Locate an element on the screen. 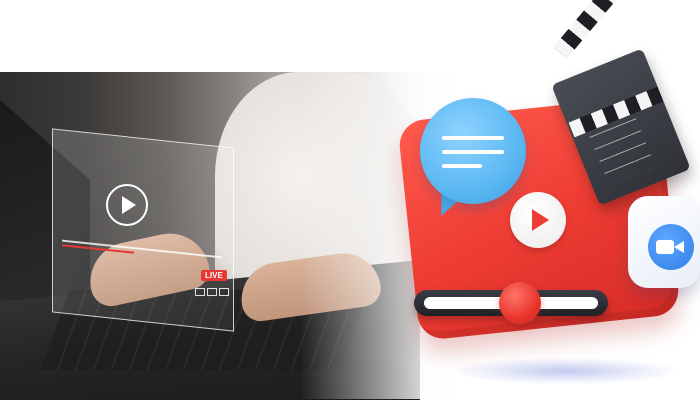 This screenshot has width=700, height=400. clapperboard-top-stripe is located at coordinates (589, 29).